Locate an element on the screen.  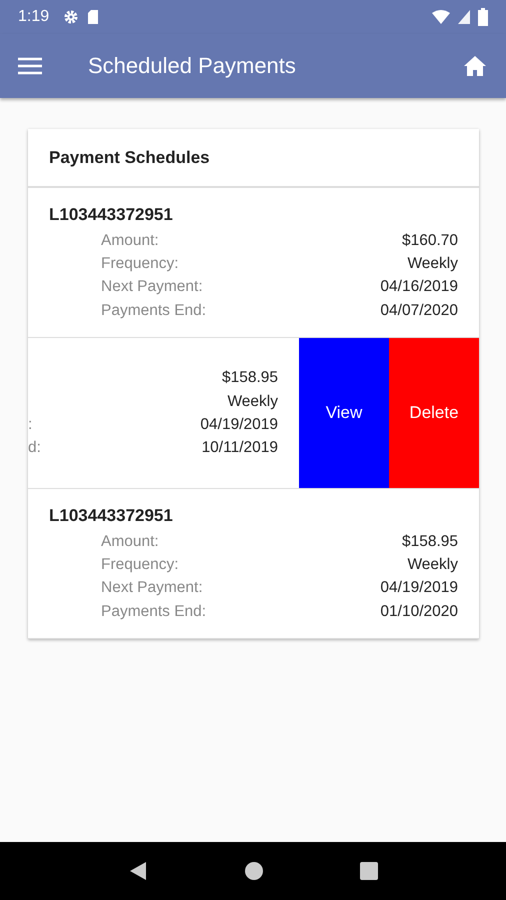
field-value: 10/11/2019 is located at coordinates (240, 448).